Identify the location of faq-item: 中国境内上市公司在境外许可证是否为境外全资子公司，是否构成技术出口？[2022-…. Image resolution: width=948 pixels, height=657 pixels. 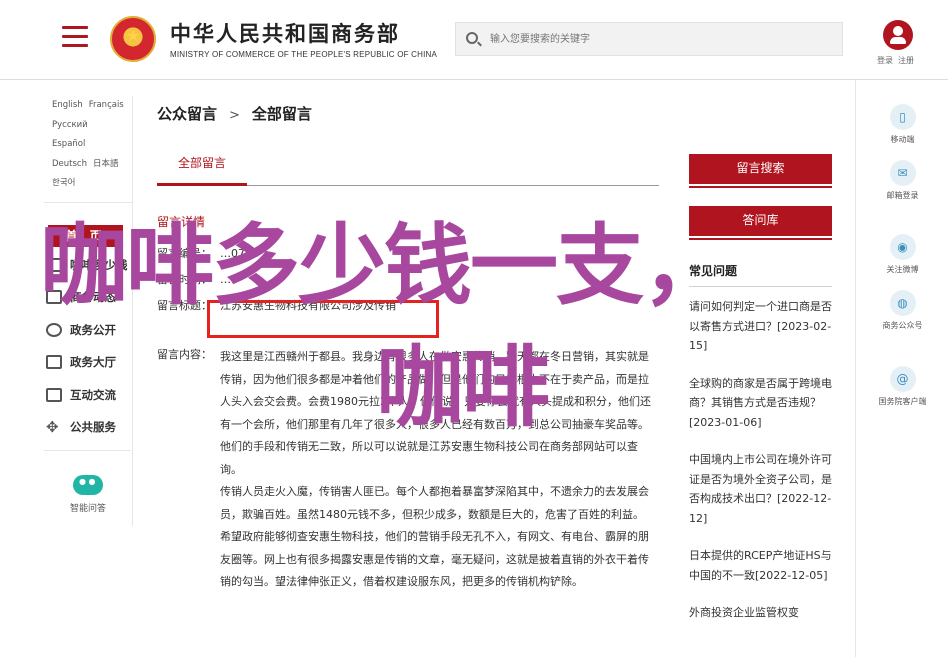
(761, 489).